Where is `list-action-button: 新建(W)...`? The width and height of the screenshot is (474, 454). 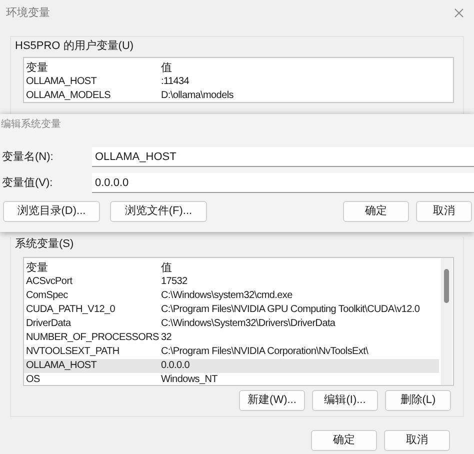 list-action-button: 新建(W)... is located at coordinates (272, 400).